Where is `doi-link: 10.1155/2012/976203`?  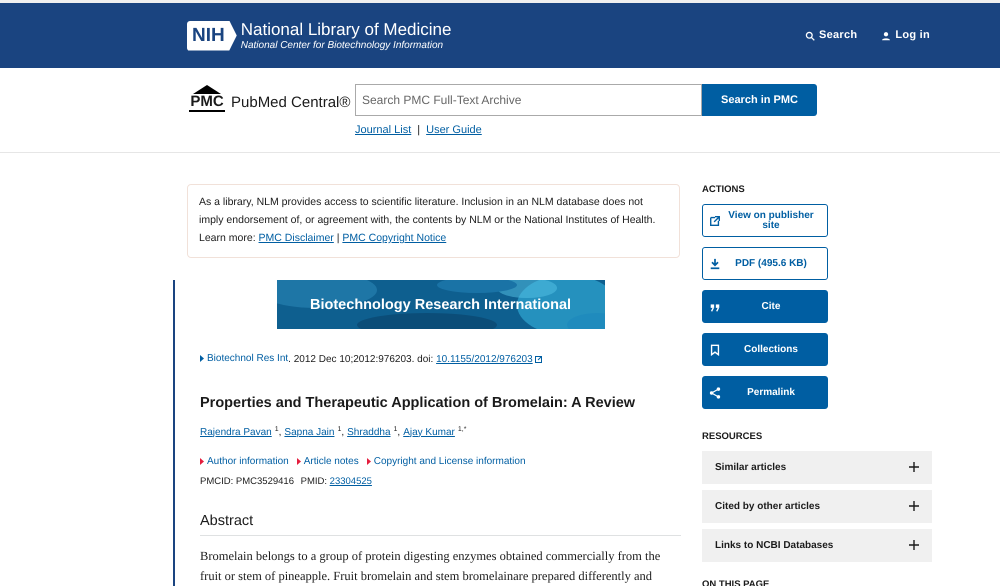
doi-link: 10.1155/2012/976203 is located at coordinates (484, 359).